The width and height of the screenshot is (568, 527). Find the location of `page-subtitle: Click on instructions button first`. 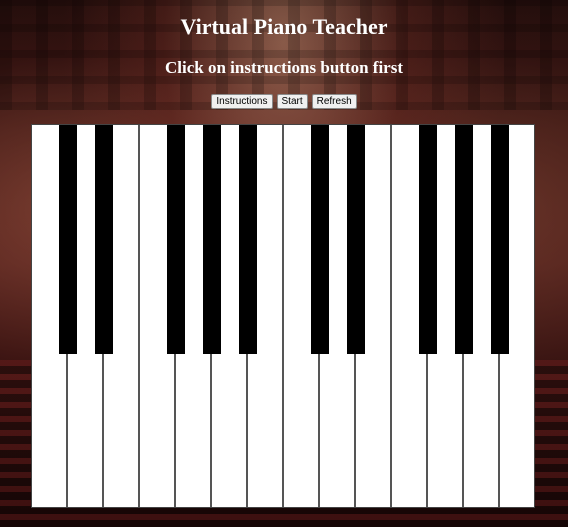

page-subtitle: Click on instructions button first is located at coordinates (284, 67).